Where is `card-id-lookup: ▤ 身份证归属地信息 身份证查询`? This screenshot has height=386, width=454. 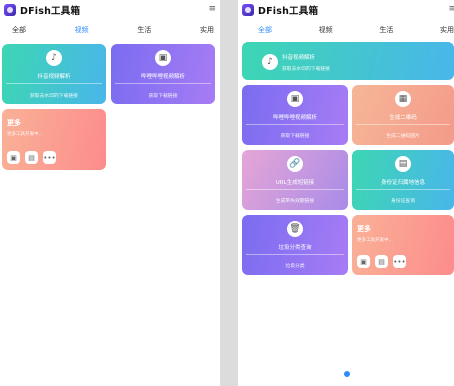
card-id-lookup: ▤ 身份证归属地信息 身份证查询 is located at coordinates (403, 180).